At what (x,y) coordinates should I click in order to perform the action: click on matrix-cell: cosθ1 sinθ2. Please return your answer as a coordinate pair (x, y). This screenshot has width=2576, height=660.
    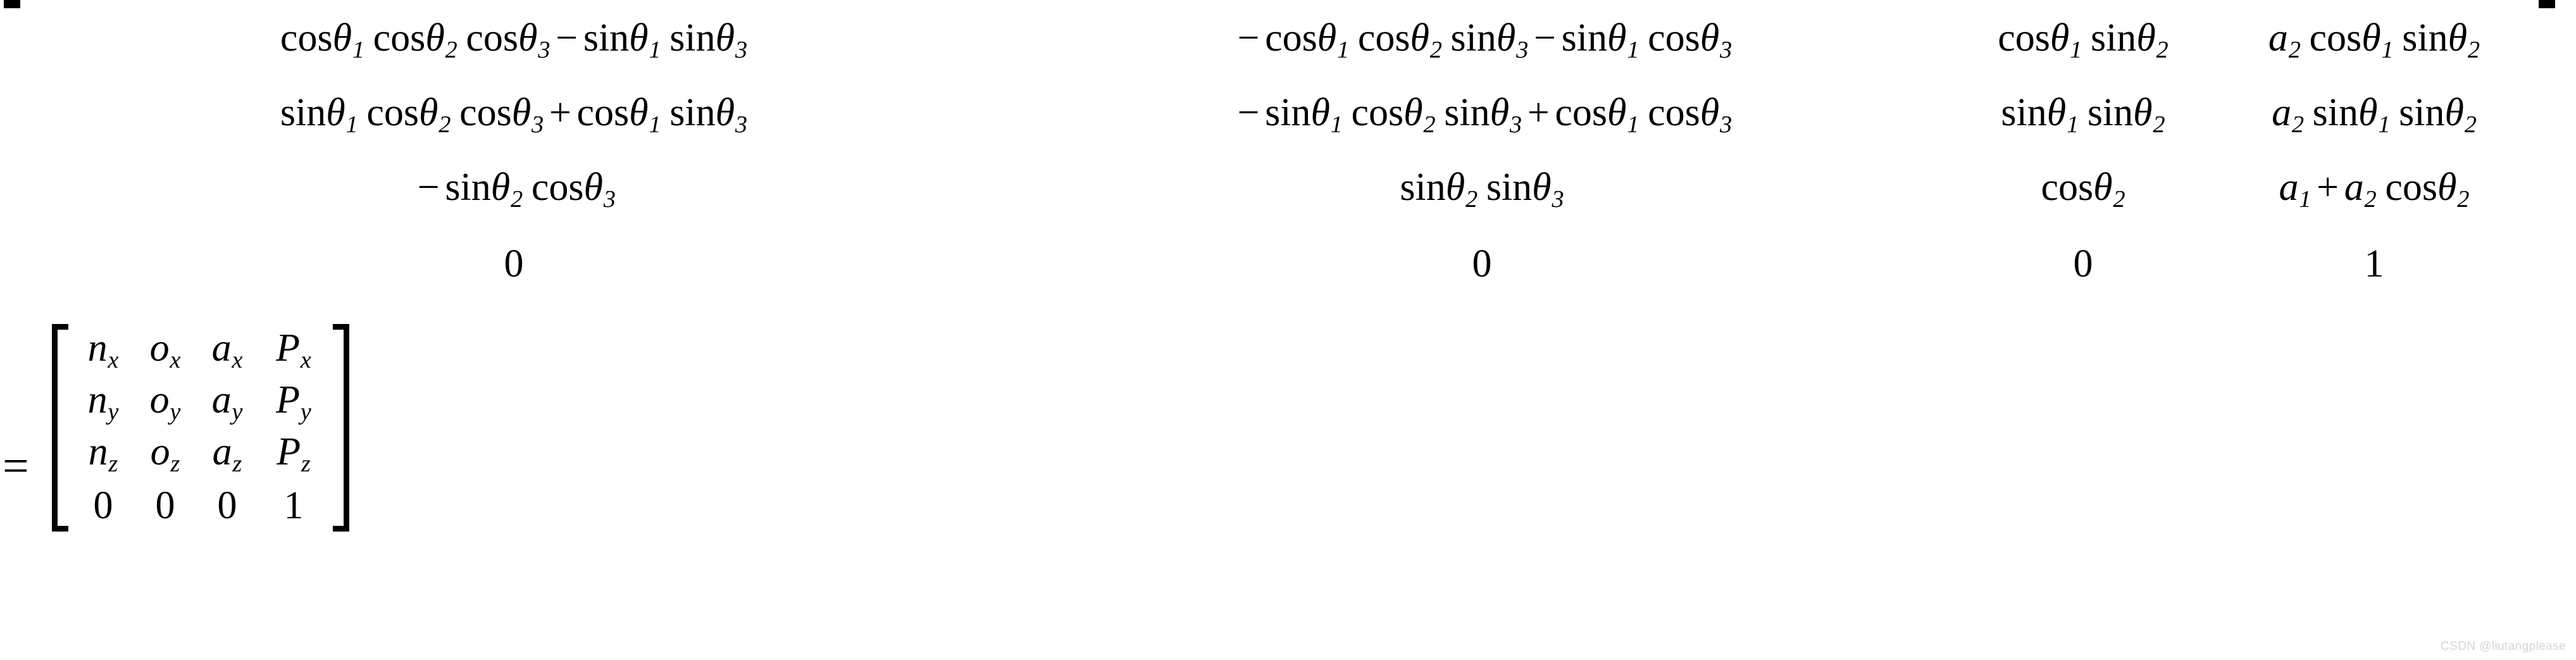
    Looking at the image, I should click on (2083, 40).